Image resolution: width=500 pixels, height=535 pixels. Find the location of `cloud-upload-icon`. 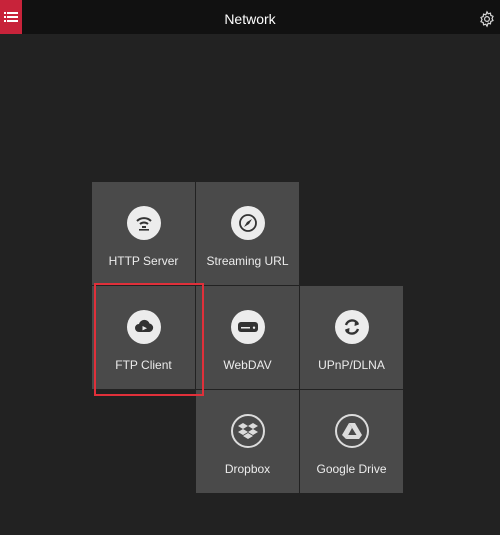

cloud-upload-icon is located at coordinates (143, 327).